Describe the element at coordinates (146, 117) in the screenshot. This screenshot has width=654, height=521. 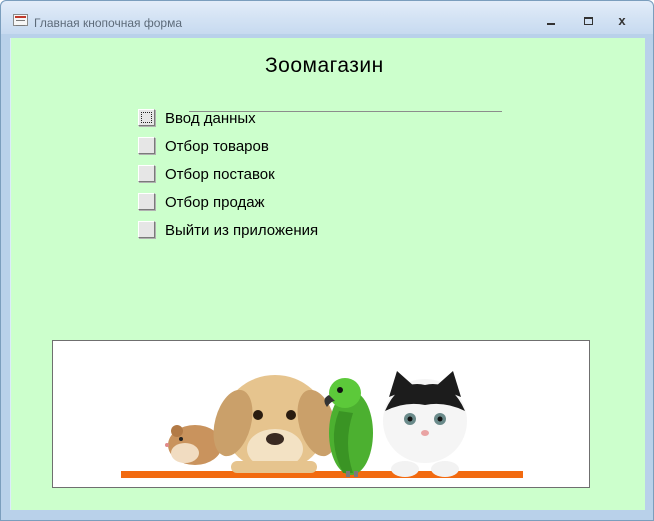
I see `menu-button-data-entry` at that location.